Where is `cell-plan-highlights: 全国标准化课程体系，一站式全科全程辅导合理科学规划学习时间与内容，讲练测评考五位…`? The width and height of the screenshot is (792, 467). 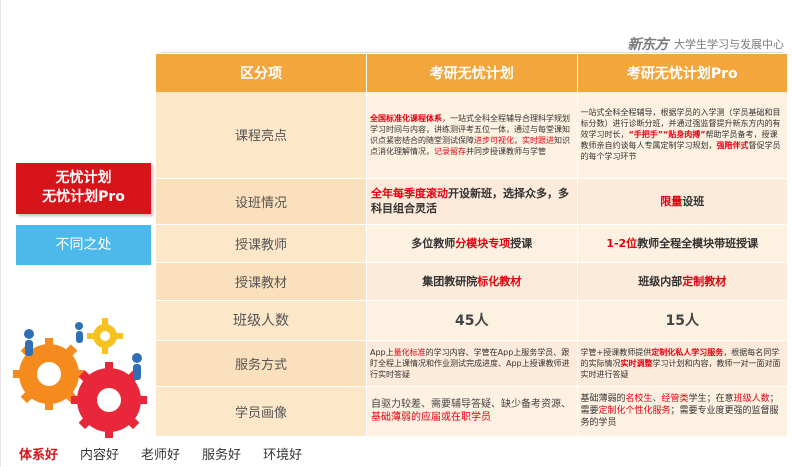
cell-plan-highlights: 全国标准化课程体系，一站式全科全程辅导合理科学规划学习时间与内容，讲练测评考五位… is located at coordinates (472, 135).